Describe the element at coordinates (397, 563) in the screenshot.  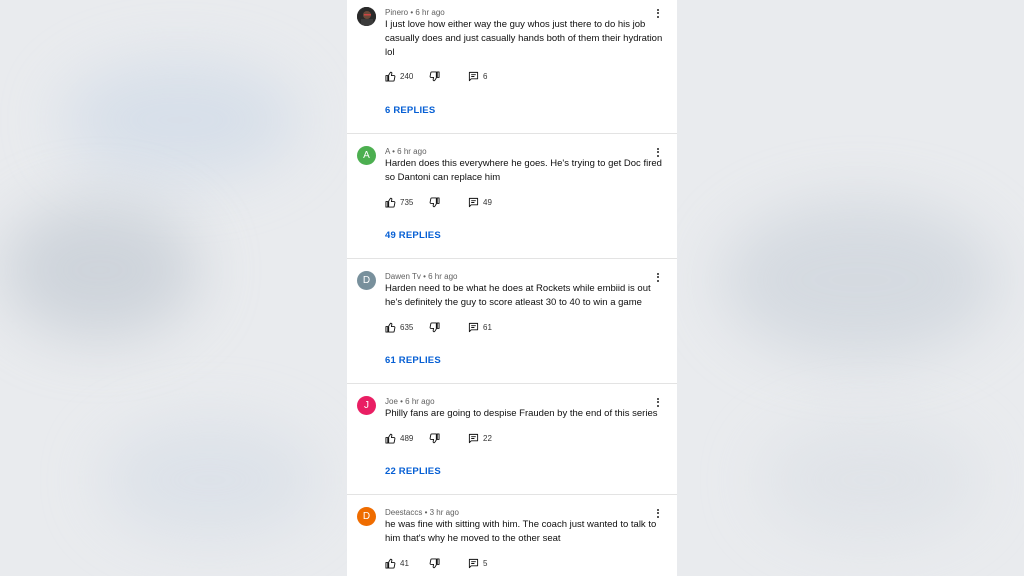
I see `like-button: 41` at that location.